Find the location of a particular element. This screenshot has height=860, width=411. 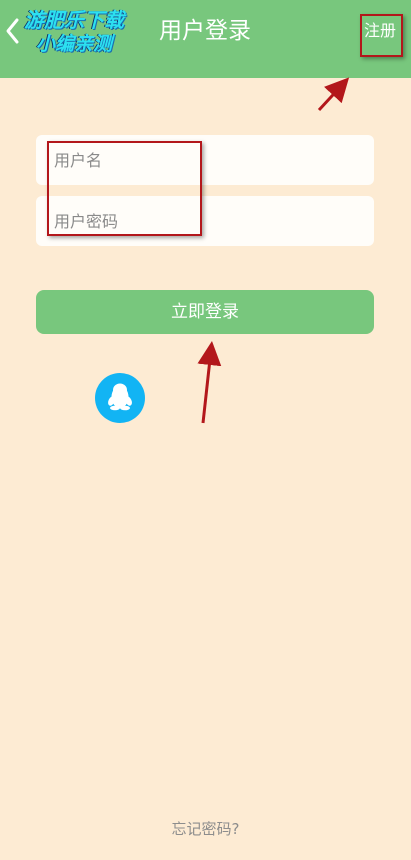

qq-penguin-icon is located at coordinates (120, 397).